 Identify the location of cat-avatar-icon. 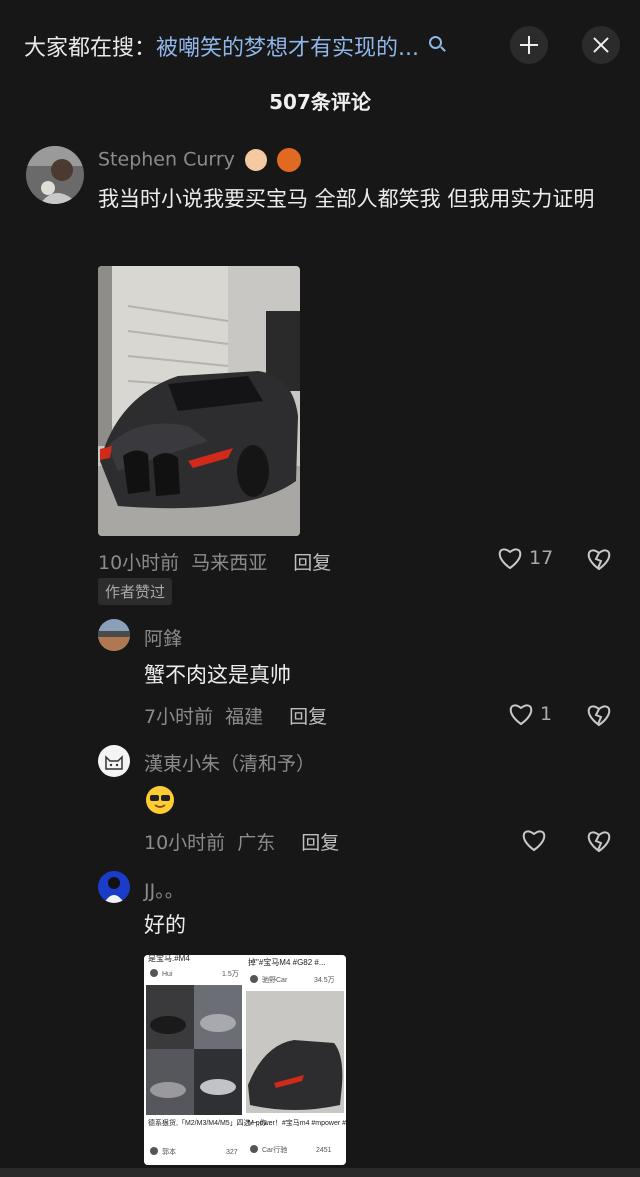
(114, 762).